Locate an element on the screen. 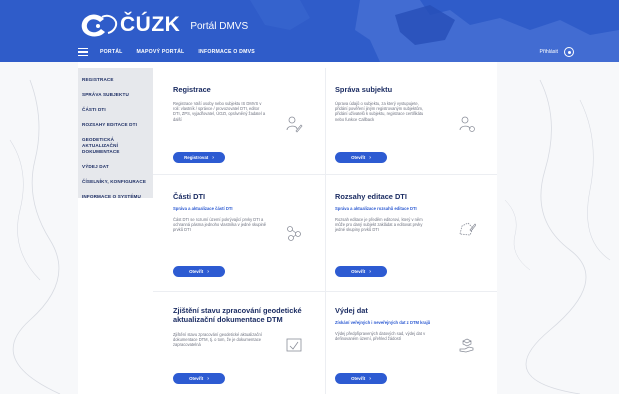  rozsahy-otevrit-button: Otevřít › is located at coordinates (361, 271).